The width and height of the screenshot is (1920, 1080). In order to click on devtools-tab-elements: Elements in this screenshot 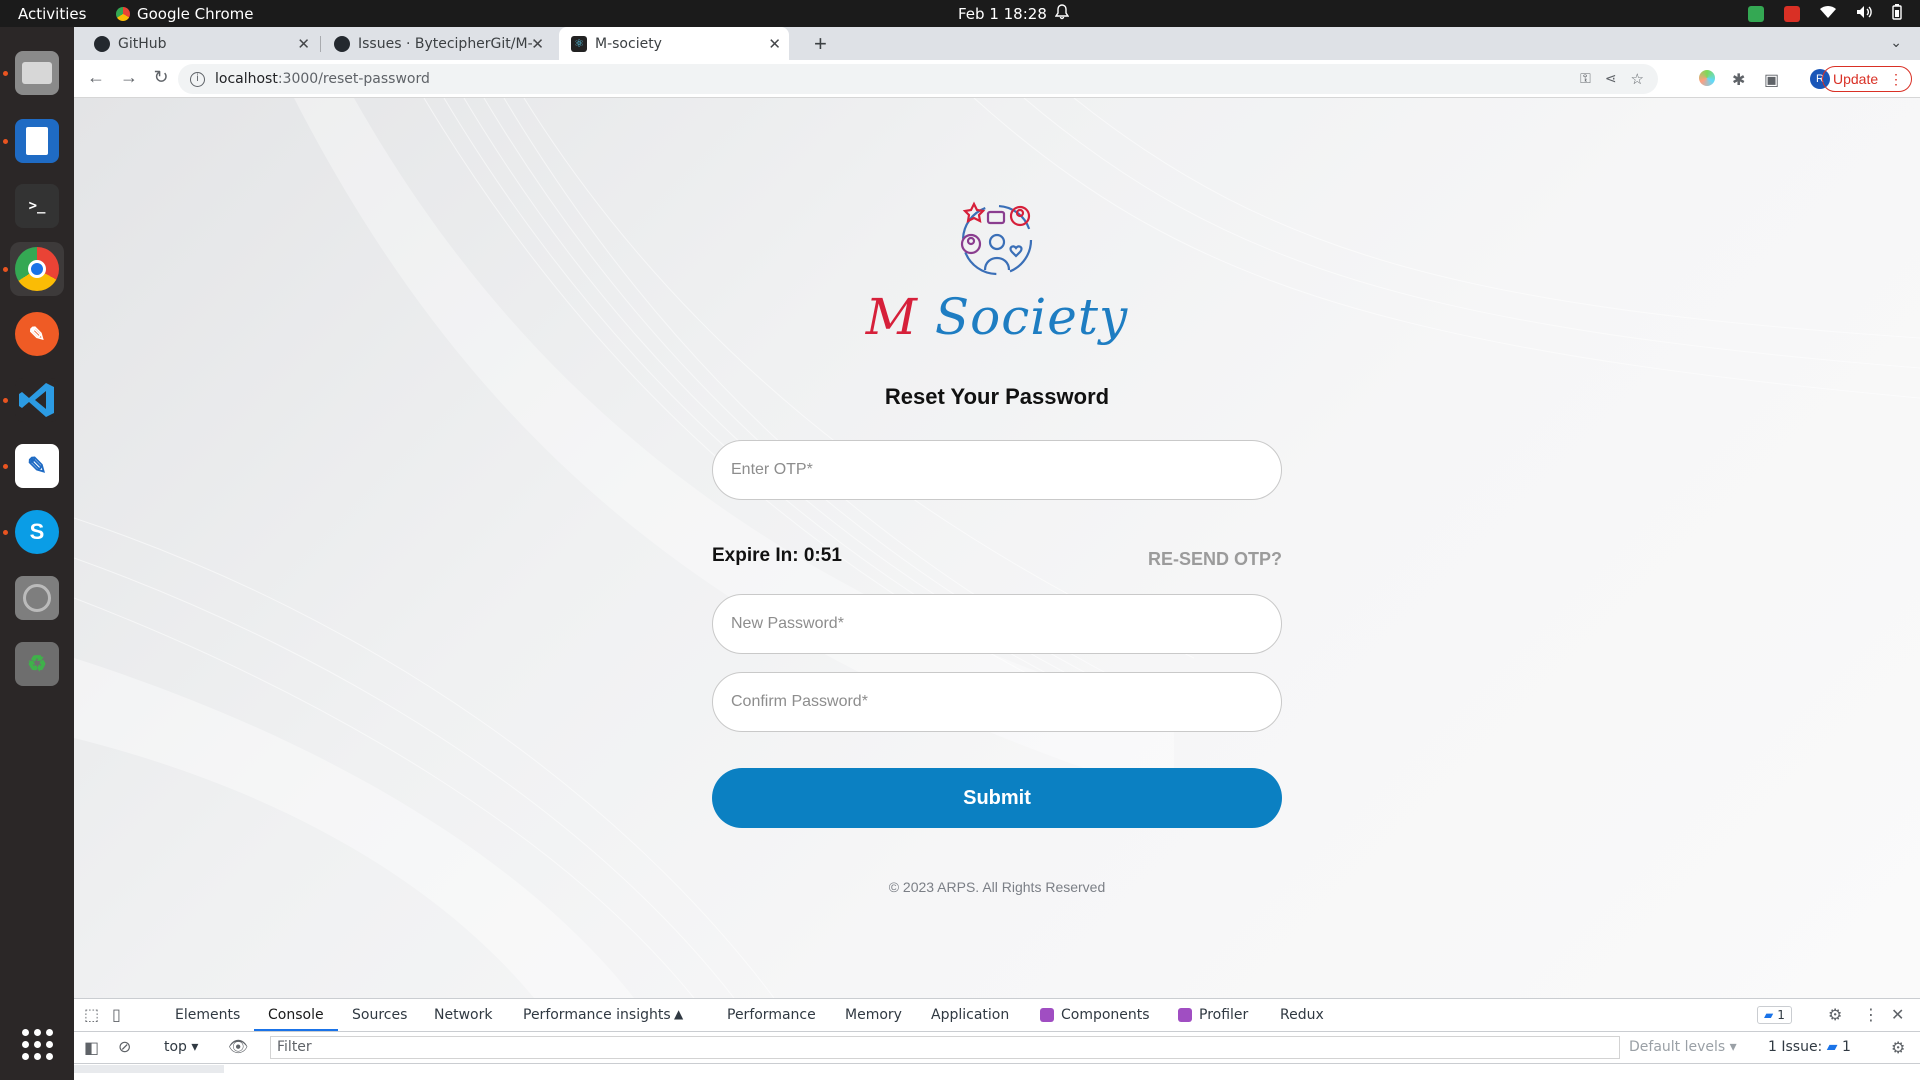, I will do `click(207, 1015)`.